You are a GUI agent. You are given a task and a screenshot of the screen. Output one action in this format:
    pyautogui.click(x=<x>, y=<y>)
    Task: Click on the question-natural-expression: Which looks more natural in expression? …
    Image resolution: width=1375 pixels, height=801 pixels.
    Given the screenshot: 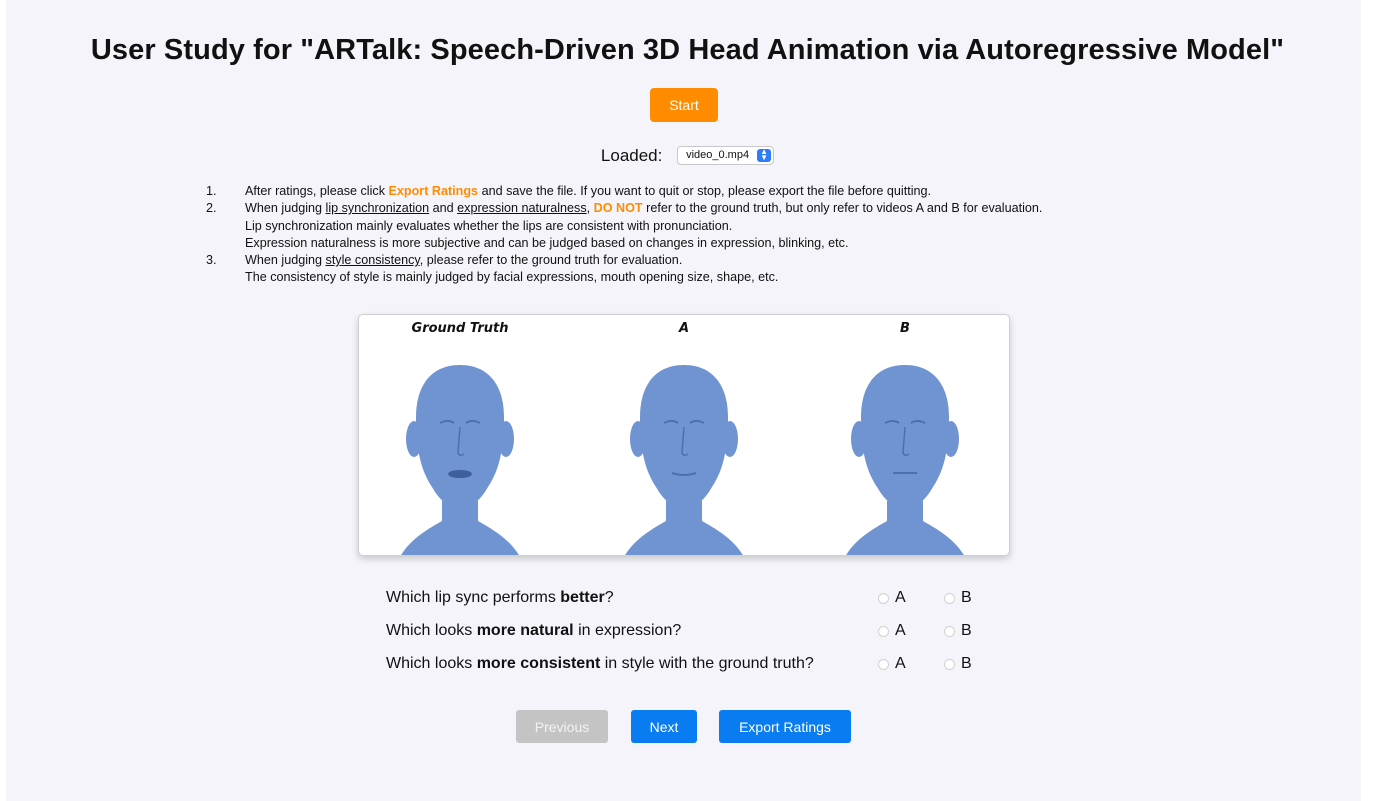 What is the action you would take?
    pyautogui.click(x=736, y=631)
    